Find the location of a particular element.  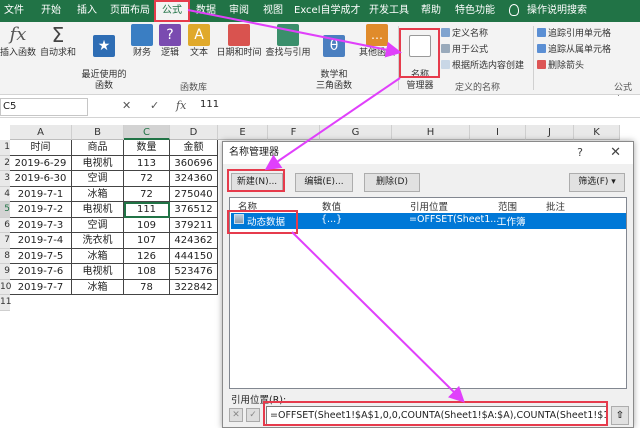

table-cell: 113 is located at coordinates (147, 163).